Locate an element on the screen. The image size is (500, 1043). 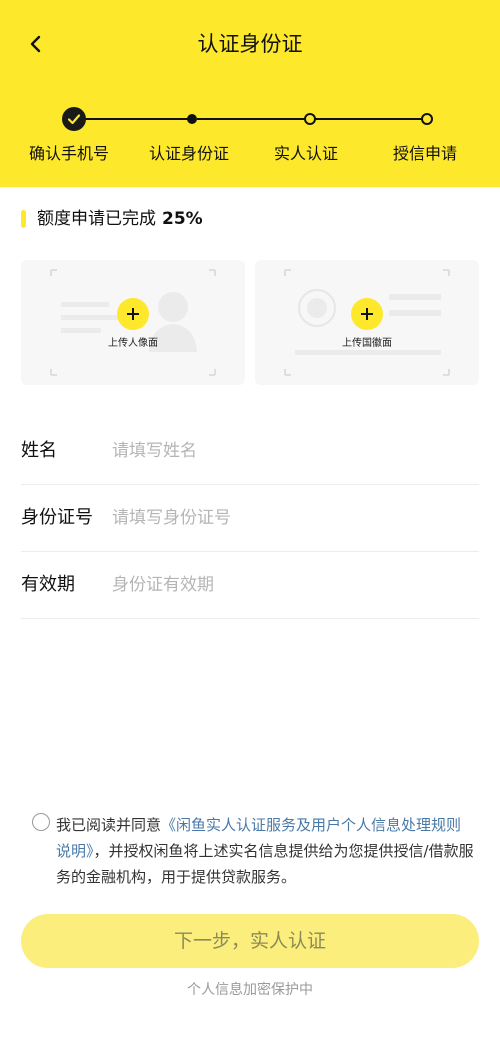
check-icon is located at coordinates (74, 119).